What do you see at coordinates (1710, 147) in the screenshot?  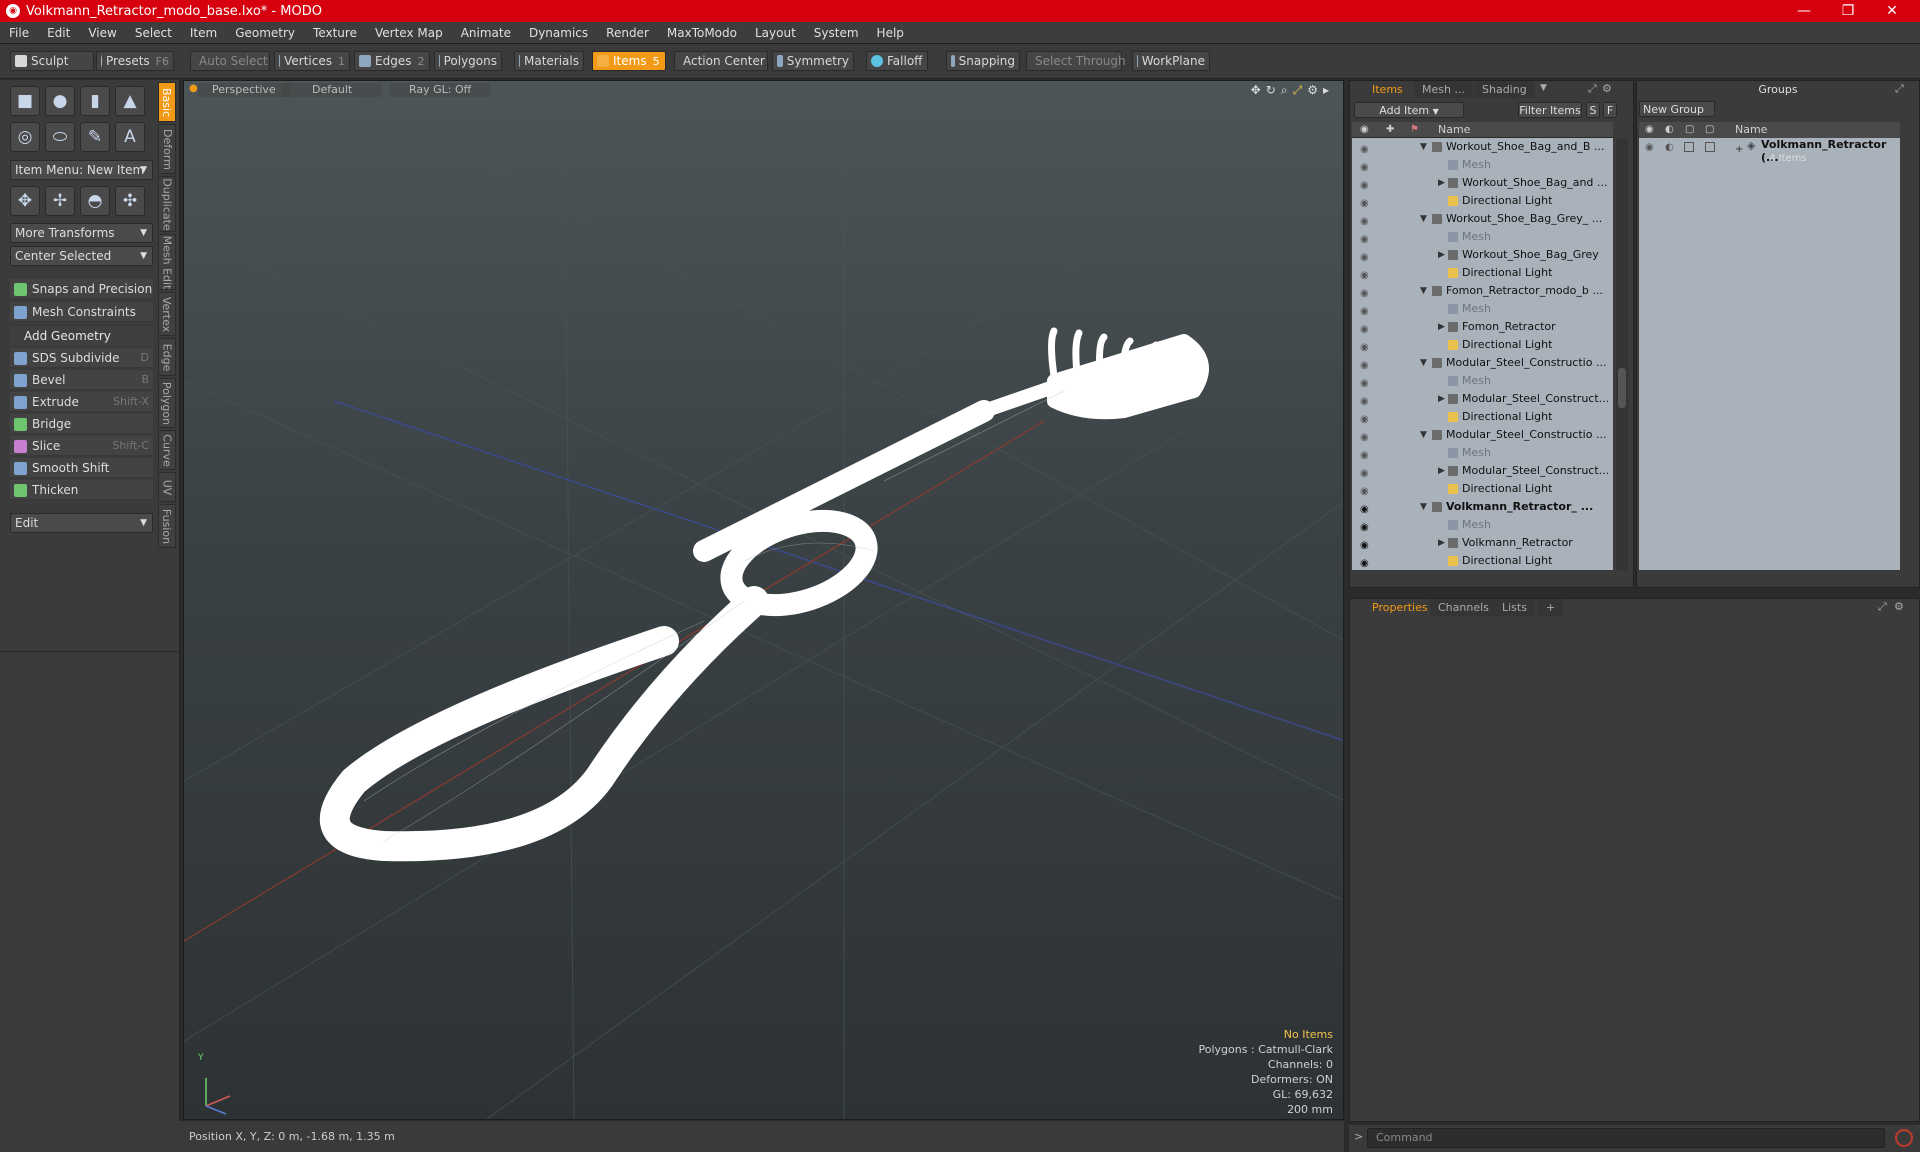 I see `select-checkbox` at bounding box center [1710, 147].